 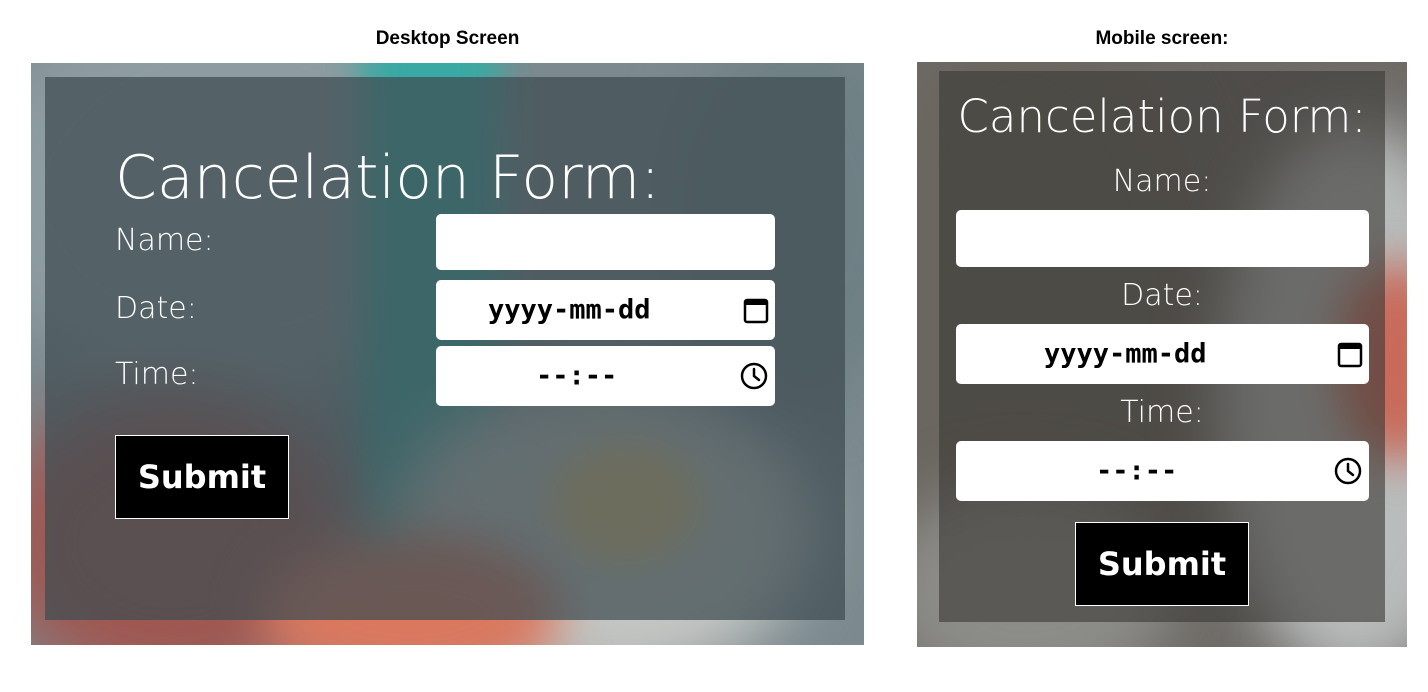 I want to click on desktop-caption: Desktop Screen, so click(x=447, y=38).